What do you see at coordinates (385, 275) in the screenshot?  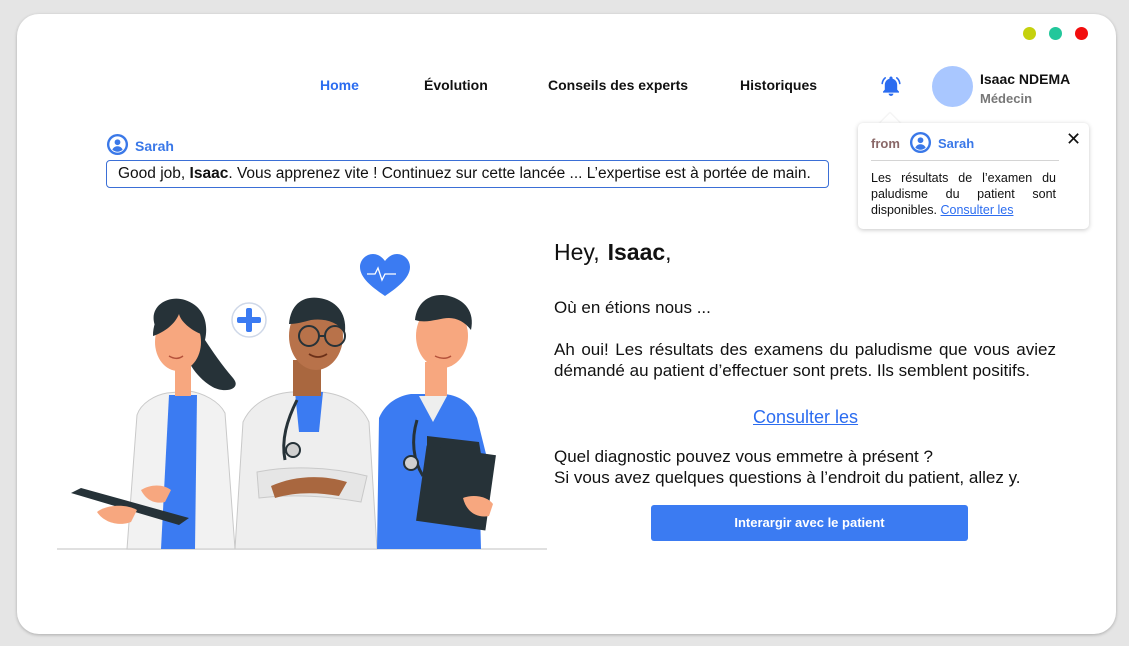 I see `heart-icon` at bounding box center [385, 275].